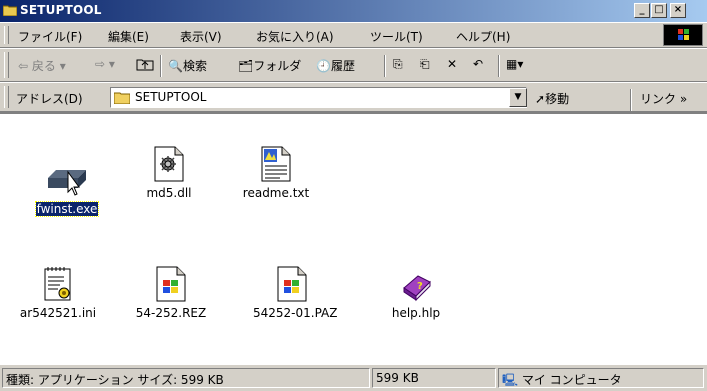 Image resolution: width=707 pixels, height=391 pixels. I want to click on file-item-ar542521: ar542521.ini, so click(58, 293).